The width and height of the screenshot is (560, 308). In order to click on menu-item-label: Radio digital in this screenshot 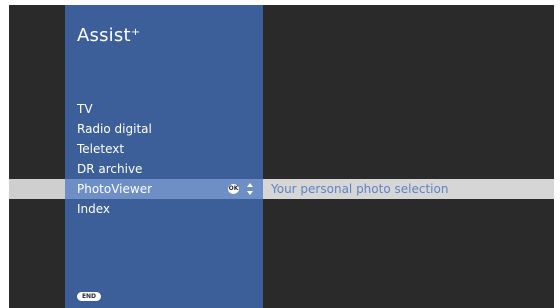, I will do `click(114, 129)`.